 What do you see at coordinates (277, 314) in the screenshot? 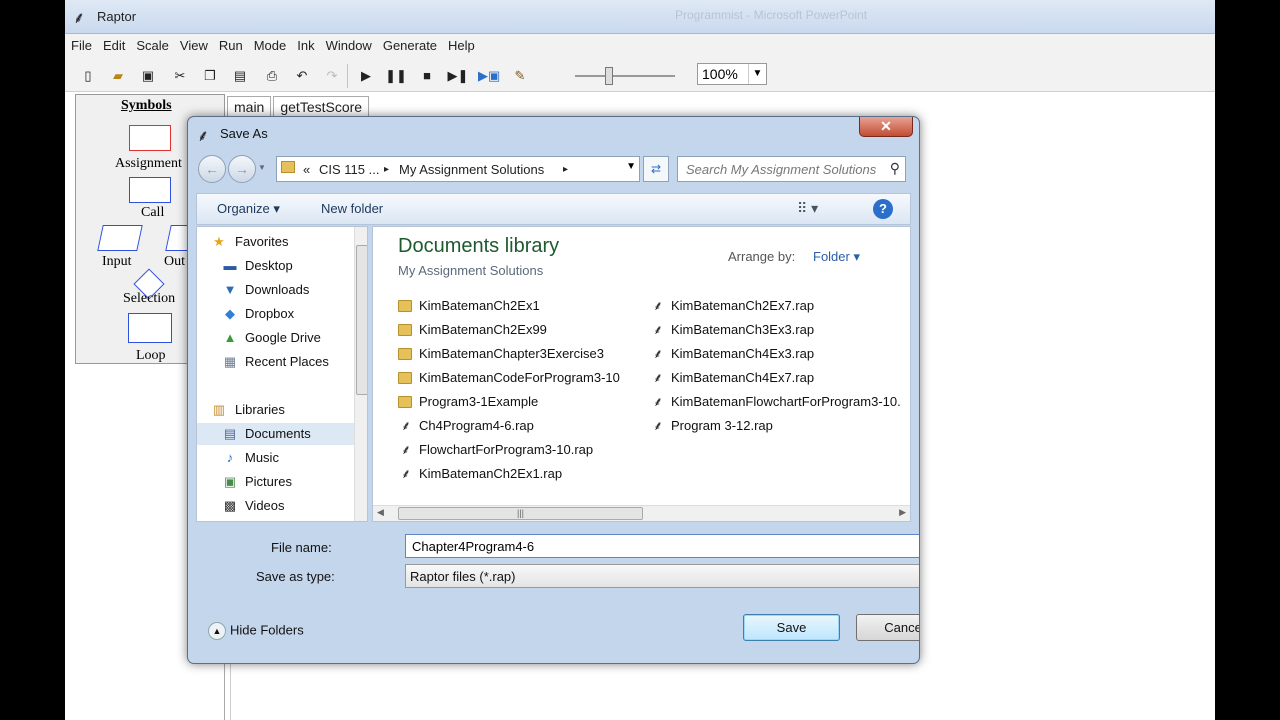
I see `nav-item-dropbox: ◆ Dropbox` at bounding box center [277, 314].